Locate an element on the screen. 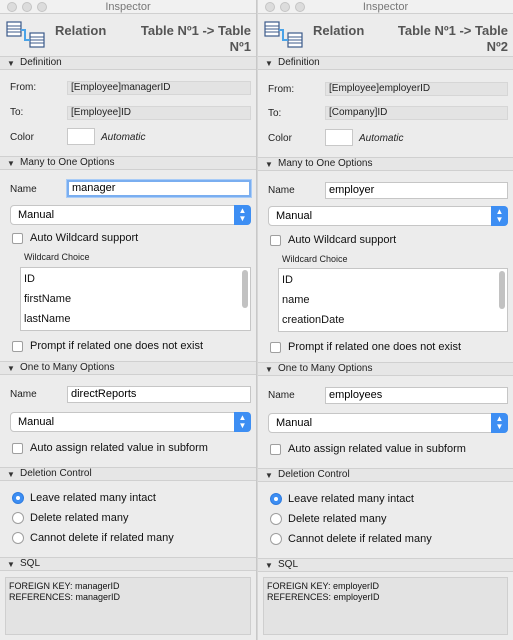 This screenshot has width=513, height=640. relation-target: Table Nº1 -> Table Nº1 is located at coordinates (195, 38).